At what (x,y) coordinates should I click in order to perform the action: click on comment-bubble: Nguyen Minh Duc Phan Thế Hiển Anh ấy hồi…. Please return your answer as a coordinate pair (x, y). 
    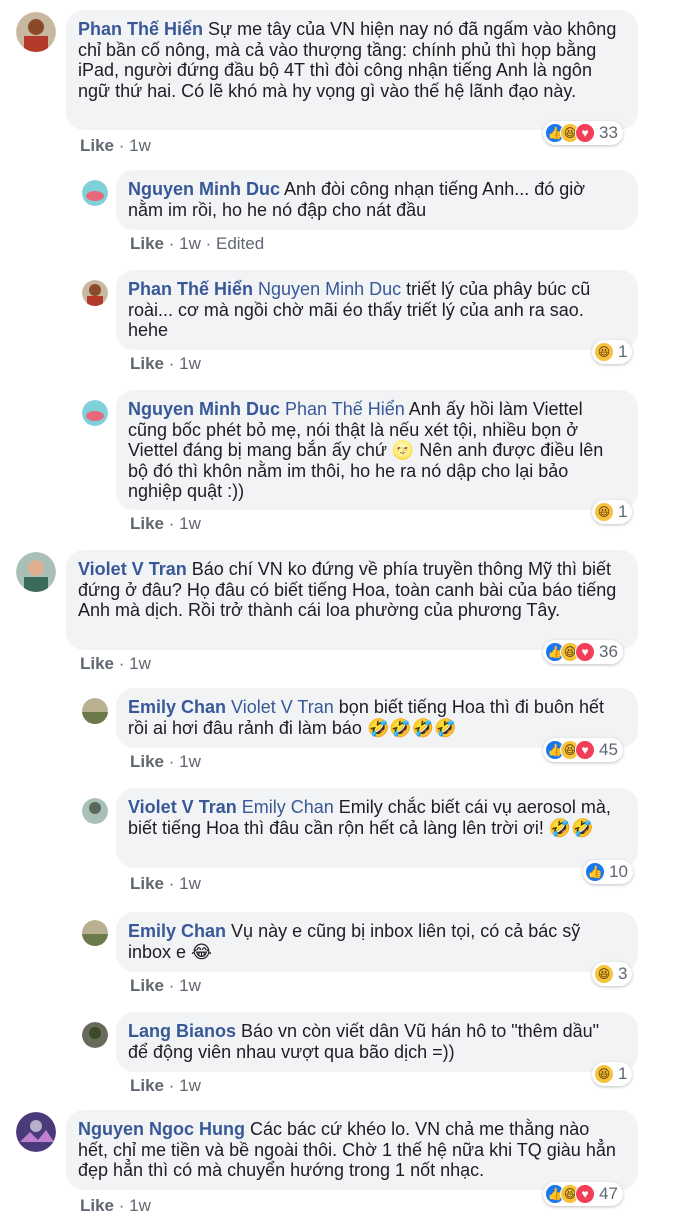
    Looking at the image, I should click on (377, 450).